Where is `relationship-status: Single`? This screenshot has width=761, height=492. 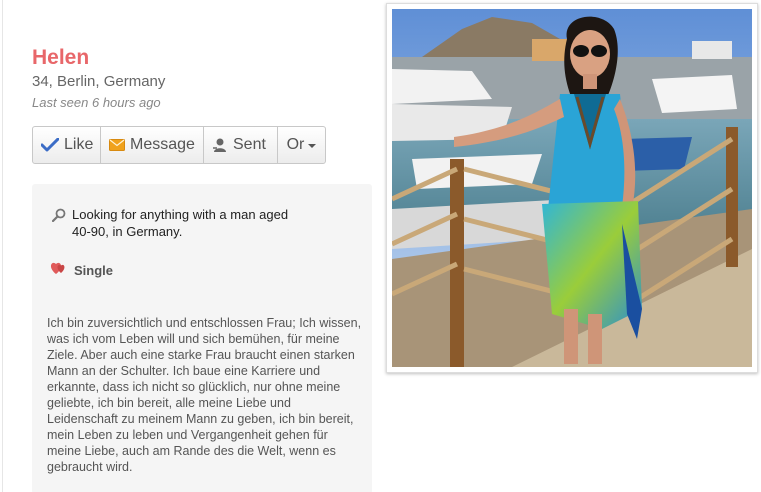
relationship-status: Single is located at coordinates (94, 270).